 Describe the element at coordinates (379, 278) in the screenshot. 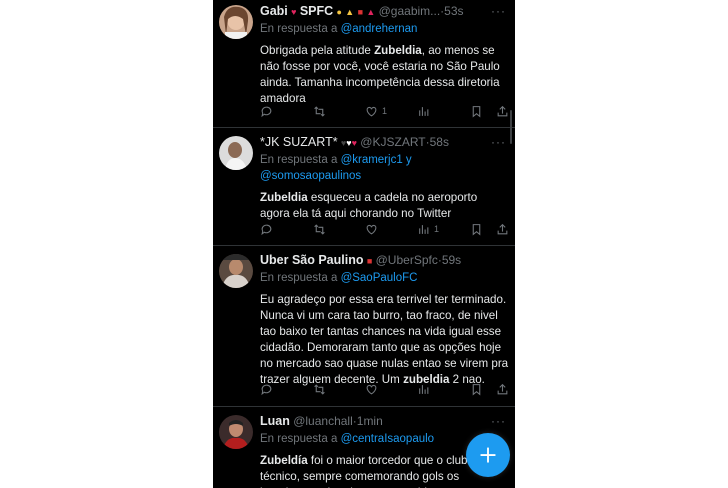

I see `reply-to-link: @SaoPauloFC` at that location.